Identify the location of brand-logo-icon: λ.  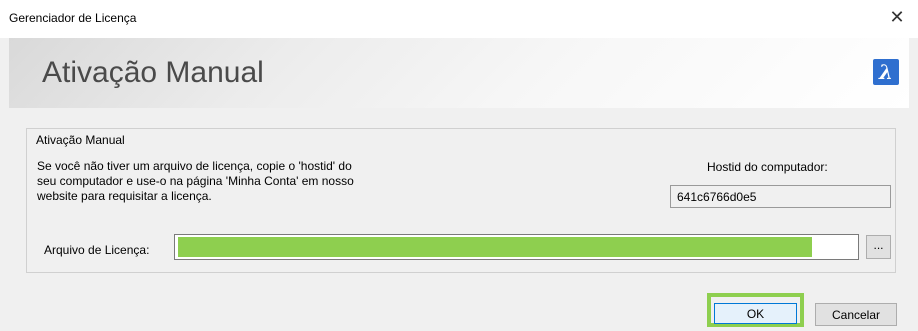
(886, 72).